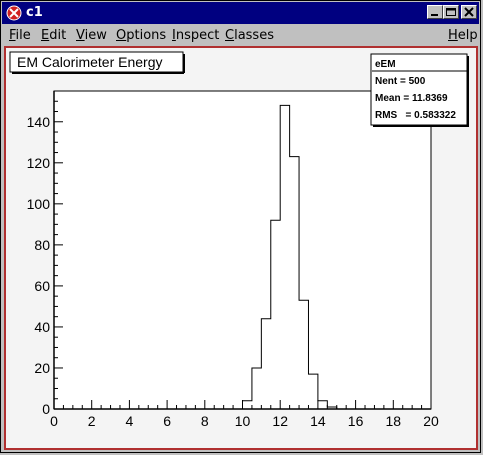  I want to click on y-tick-label: 80, so click(42, 245).